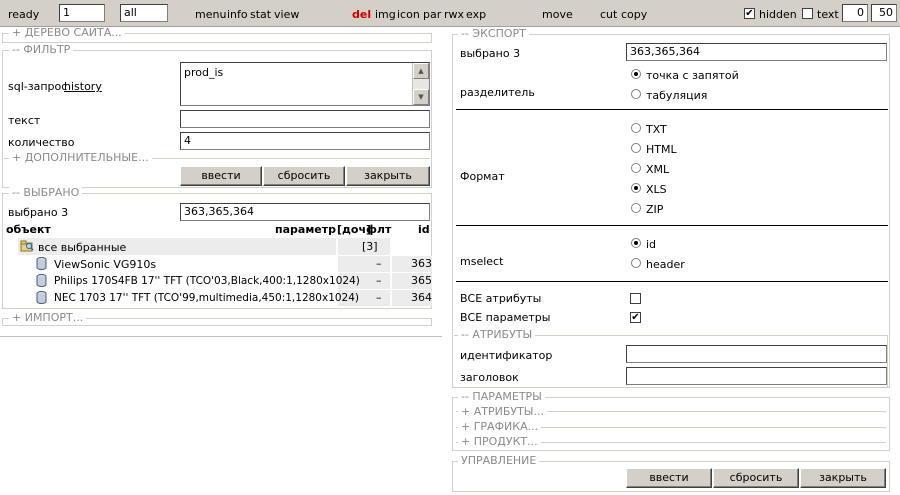  What do you see at coordinates (884, 13) in the screenshot?
I see `range-to-input: 50` at bounding box center [884, 13].